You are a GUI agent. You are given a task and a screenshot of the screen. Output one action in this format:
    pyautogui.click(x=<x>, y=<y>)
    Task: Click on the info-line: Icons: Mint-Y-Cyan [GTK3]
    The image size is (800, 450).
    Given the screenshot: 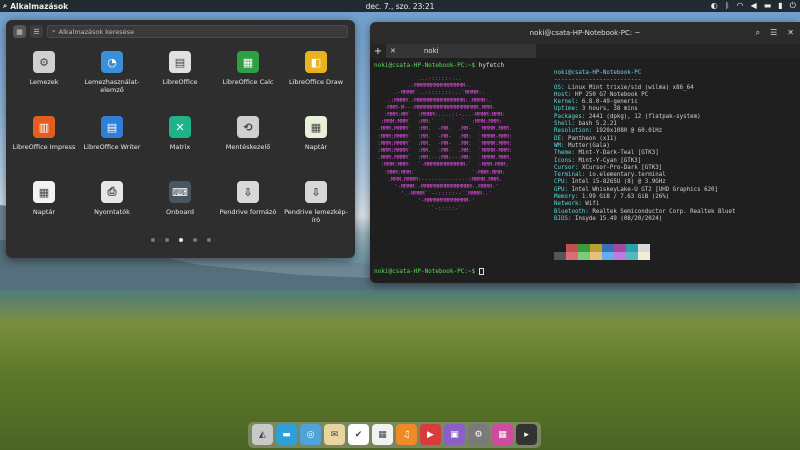 What is the action you would take?
    pyautogui.click(x=644, y=161)
    